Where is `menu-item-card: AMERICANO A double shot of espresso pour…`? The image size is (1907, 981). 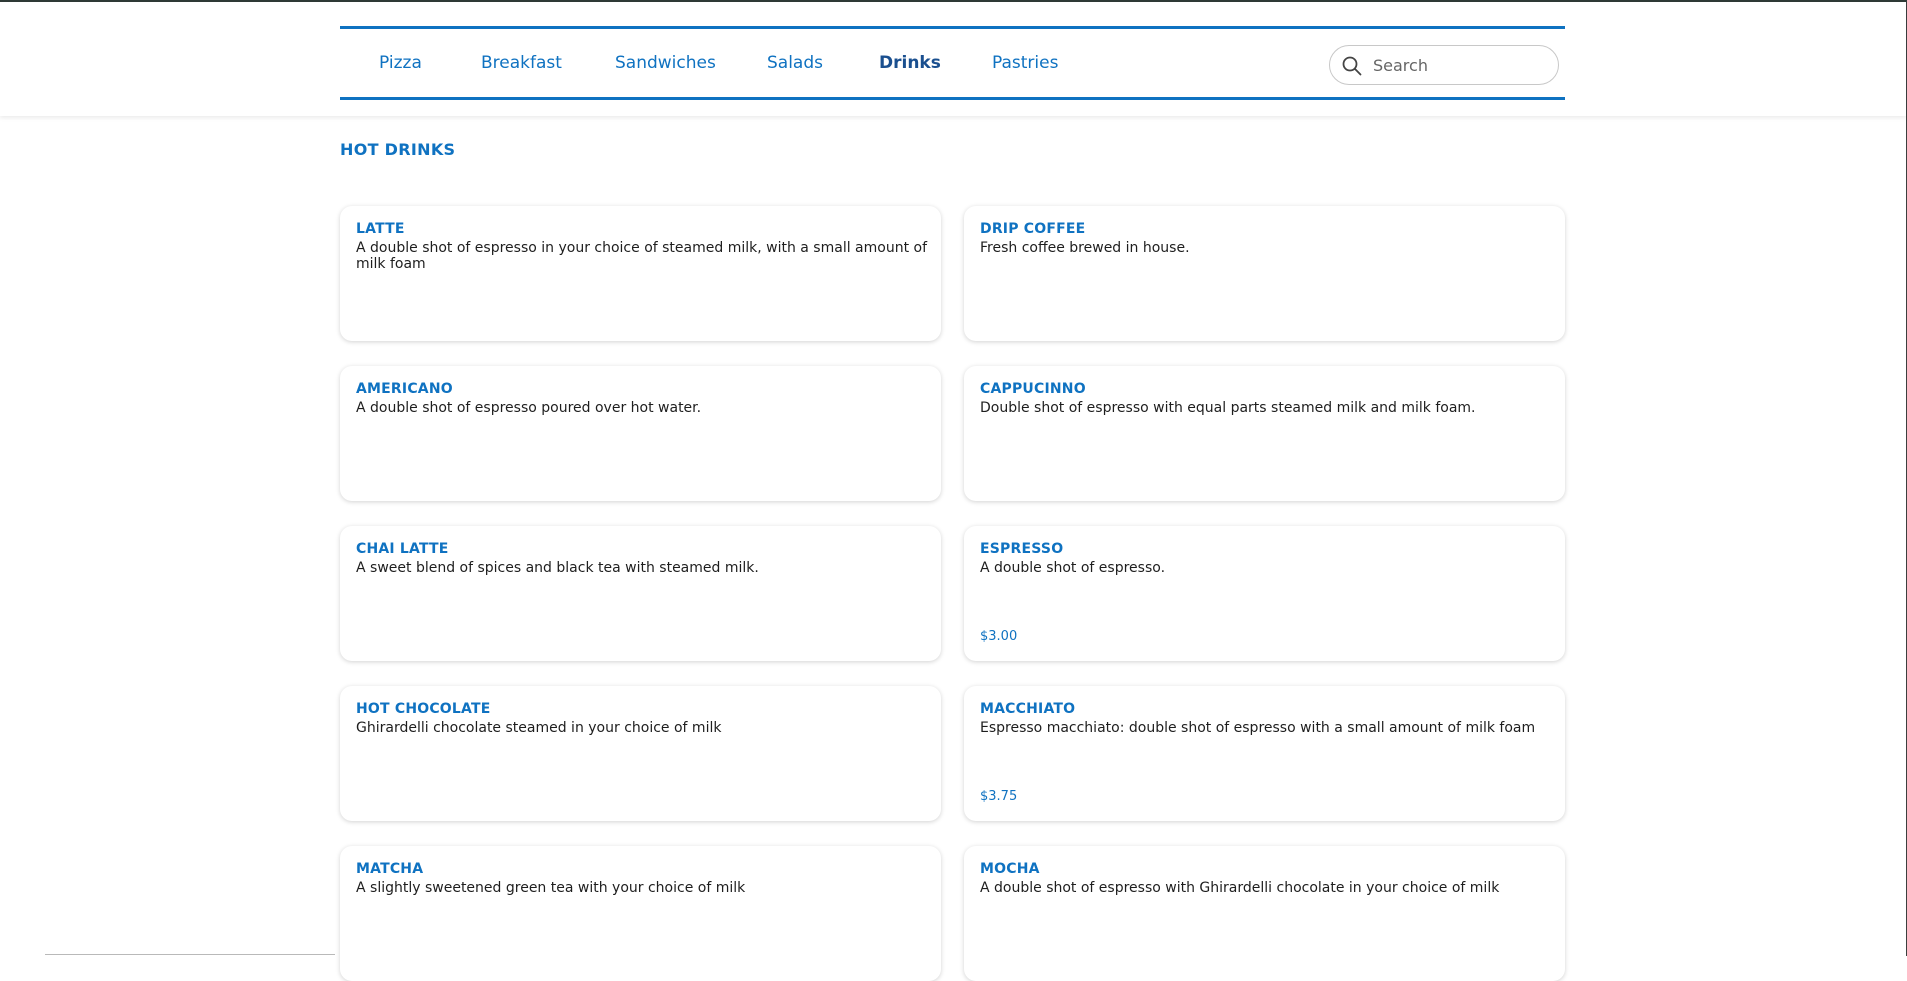
menu-item-card: AMERICANO A double shot of espresso pour… is located at coordinates (640, 433).